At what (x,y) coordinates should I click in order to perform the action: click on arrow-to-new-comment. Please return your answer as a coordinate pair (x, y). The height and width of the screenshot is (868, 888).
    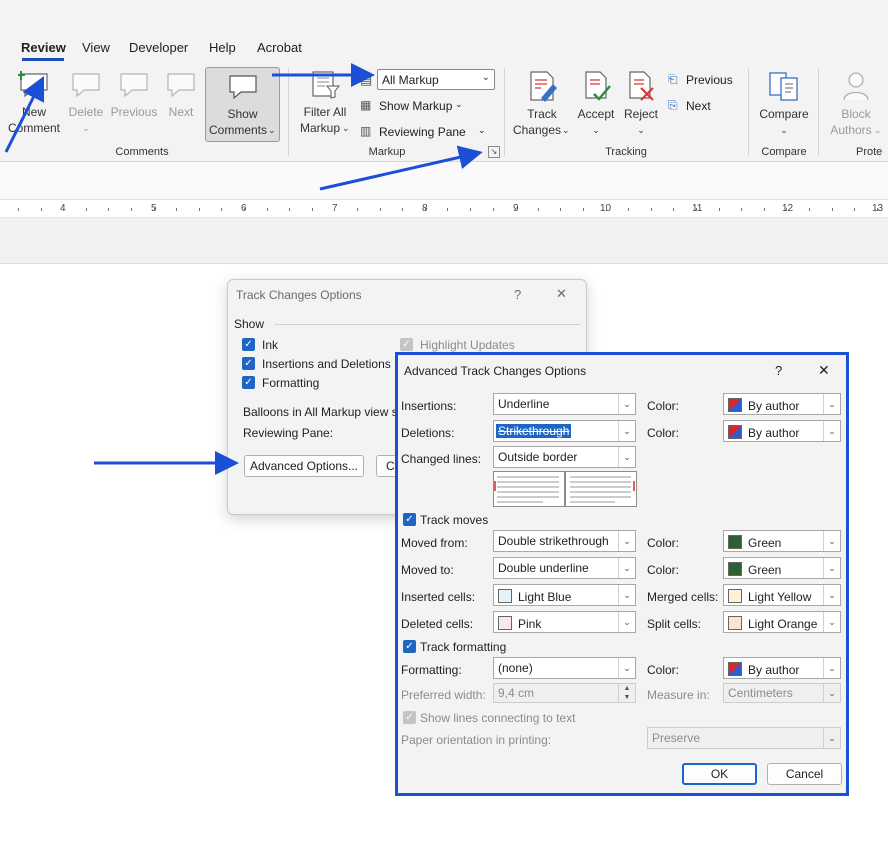
    Looking at the image, I should click on (24, 114).